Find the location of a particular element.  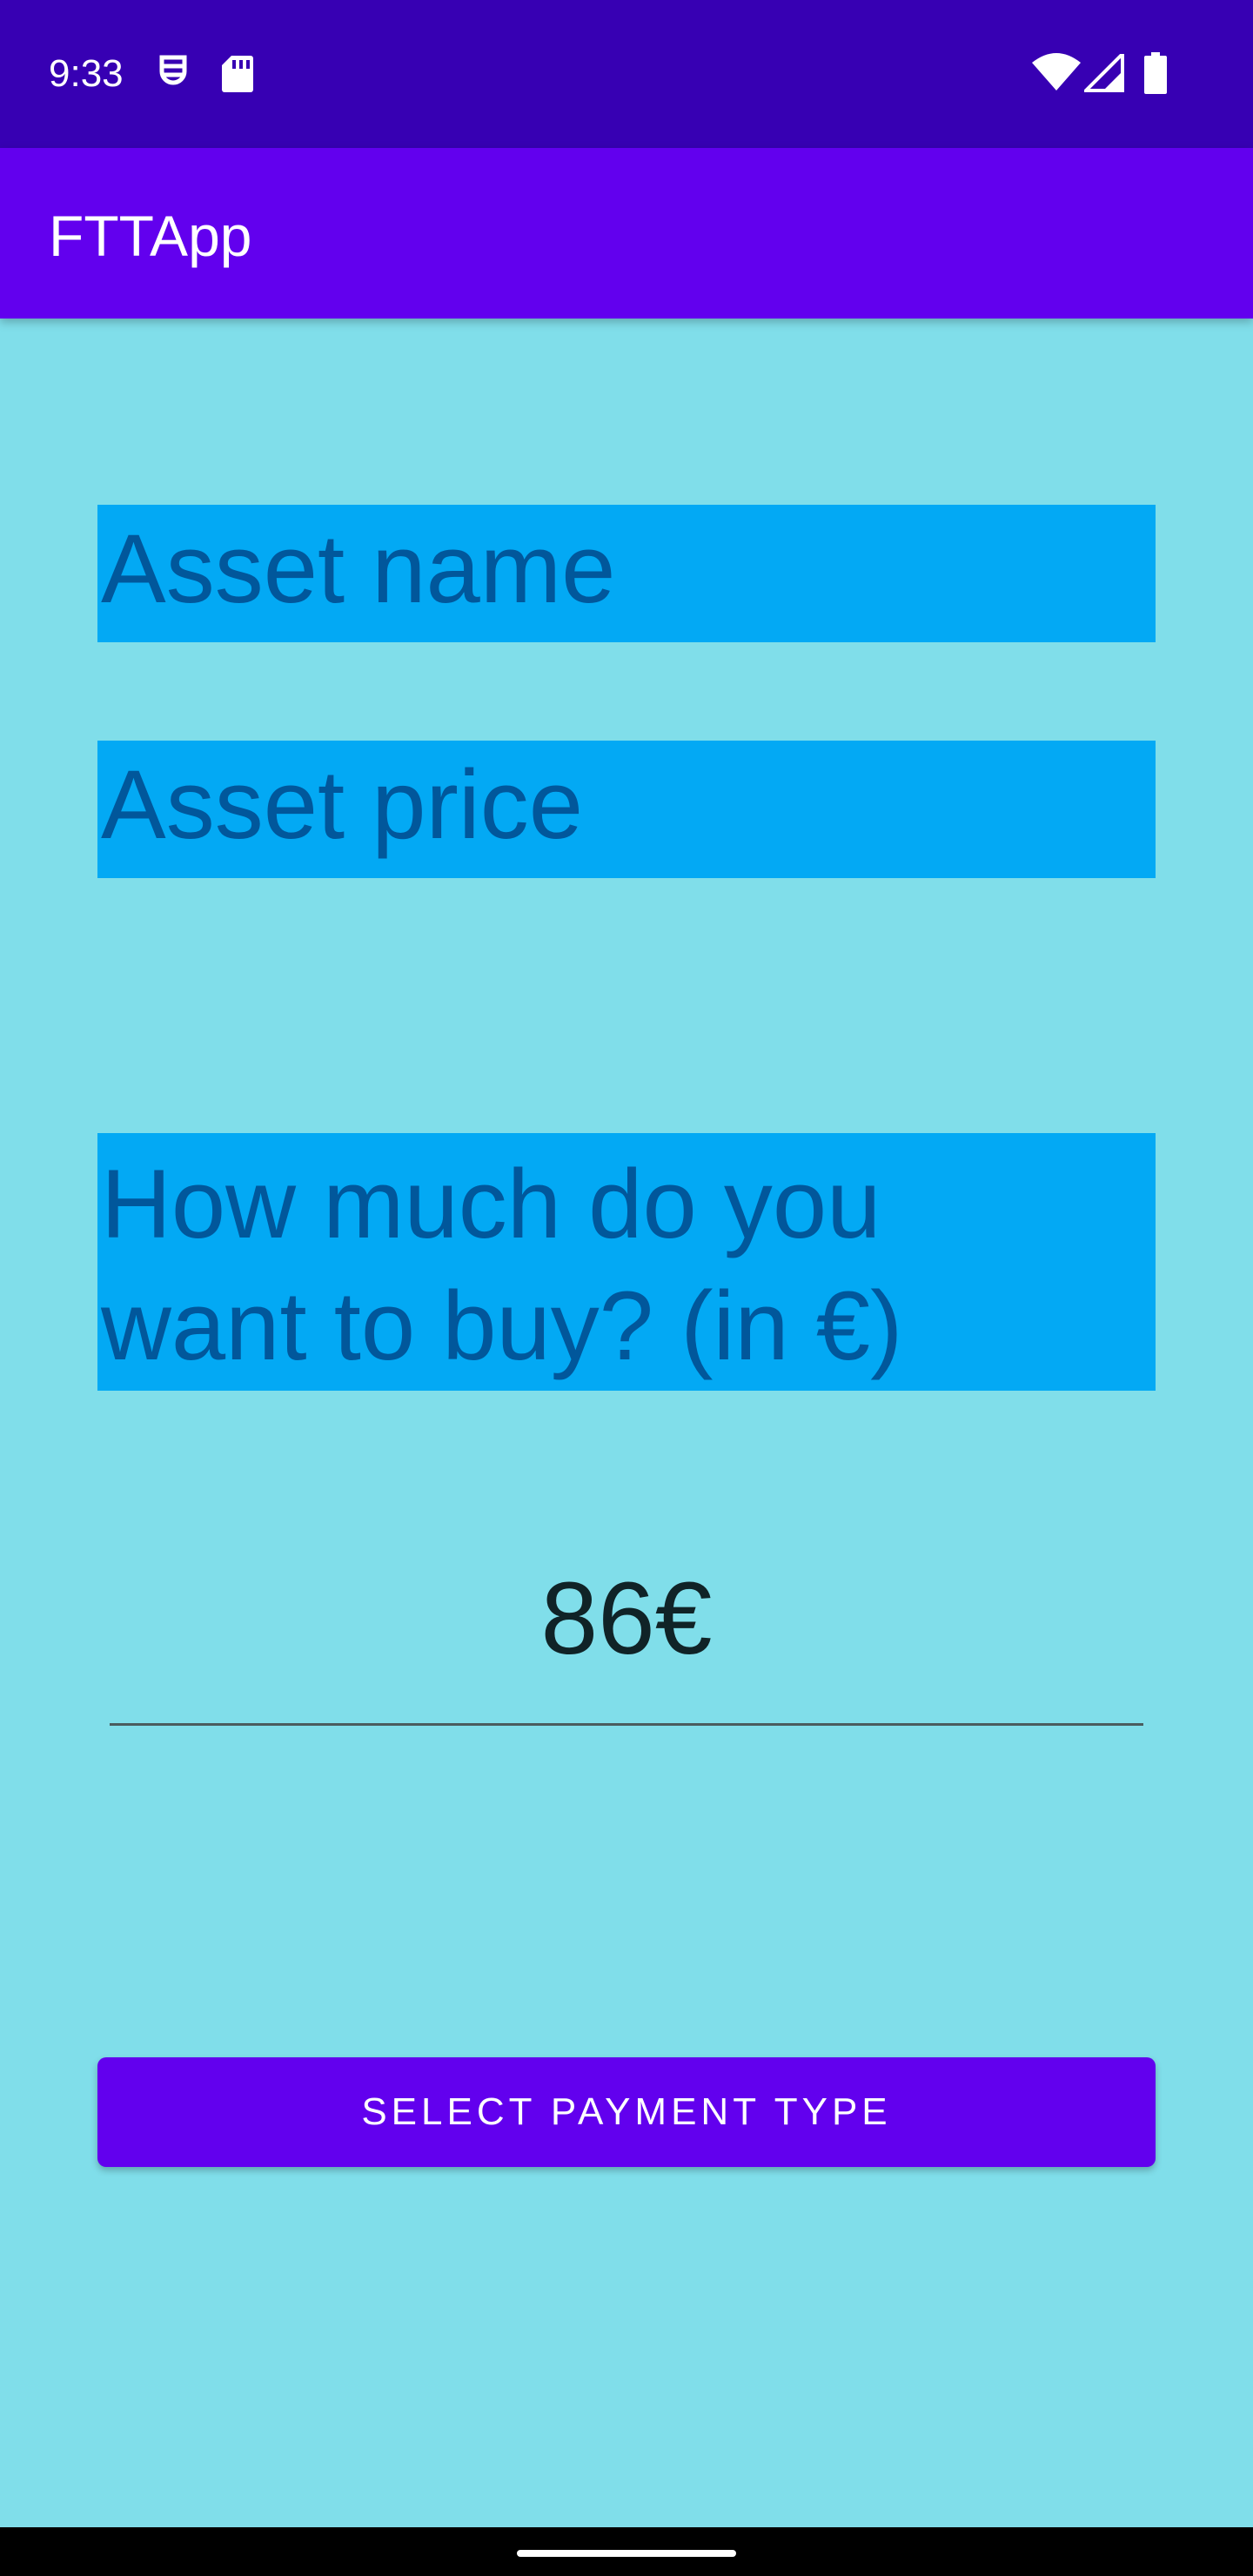

amount-question-field: How much do you want to buy? (in €) is located at coordinates (626, 1262).